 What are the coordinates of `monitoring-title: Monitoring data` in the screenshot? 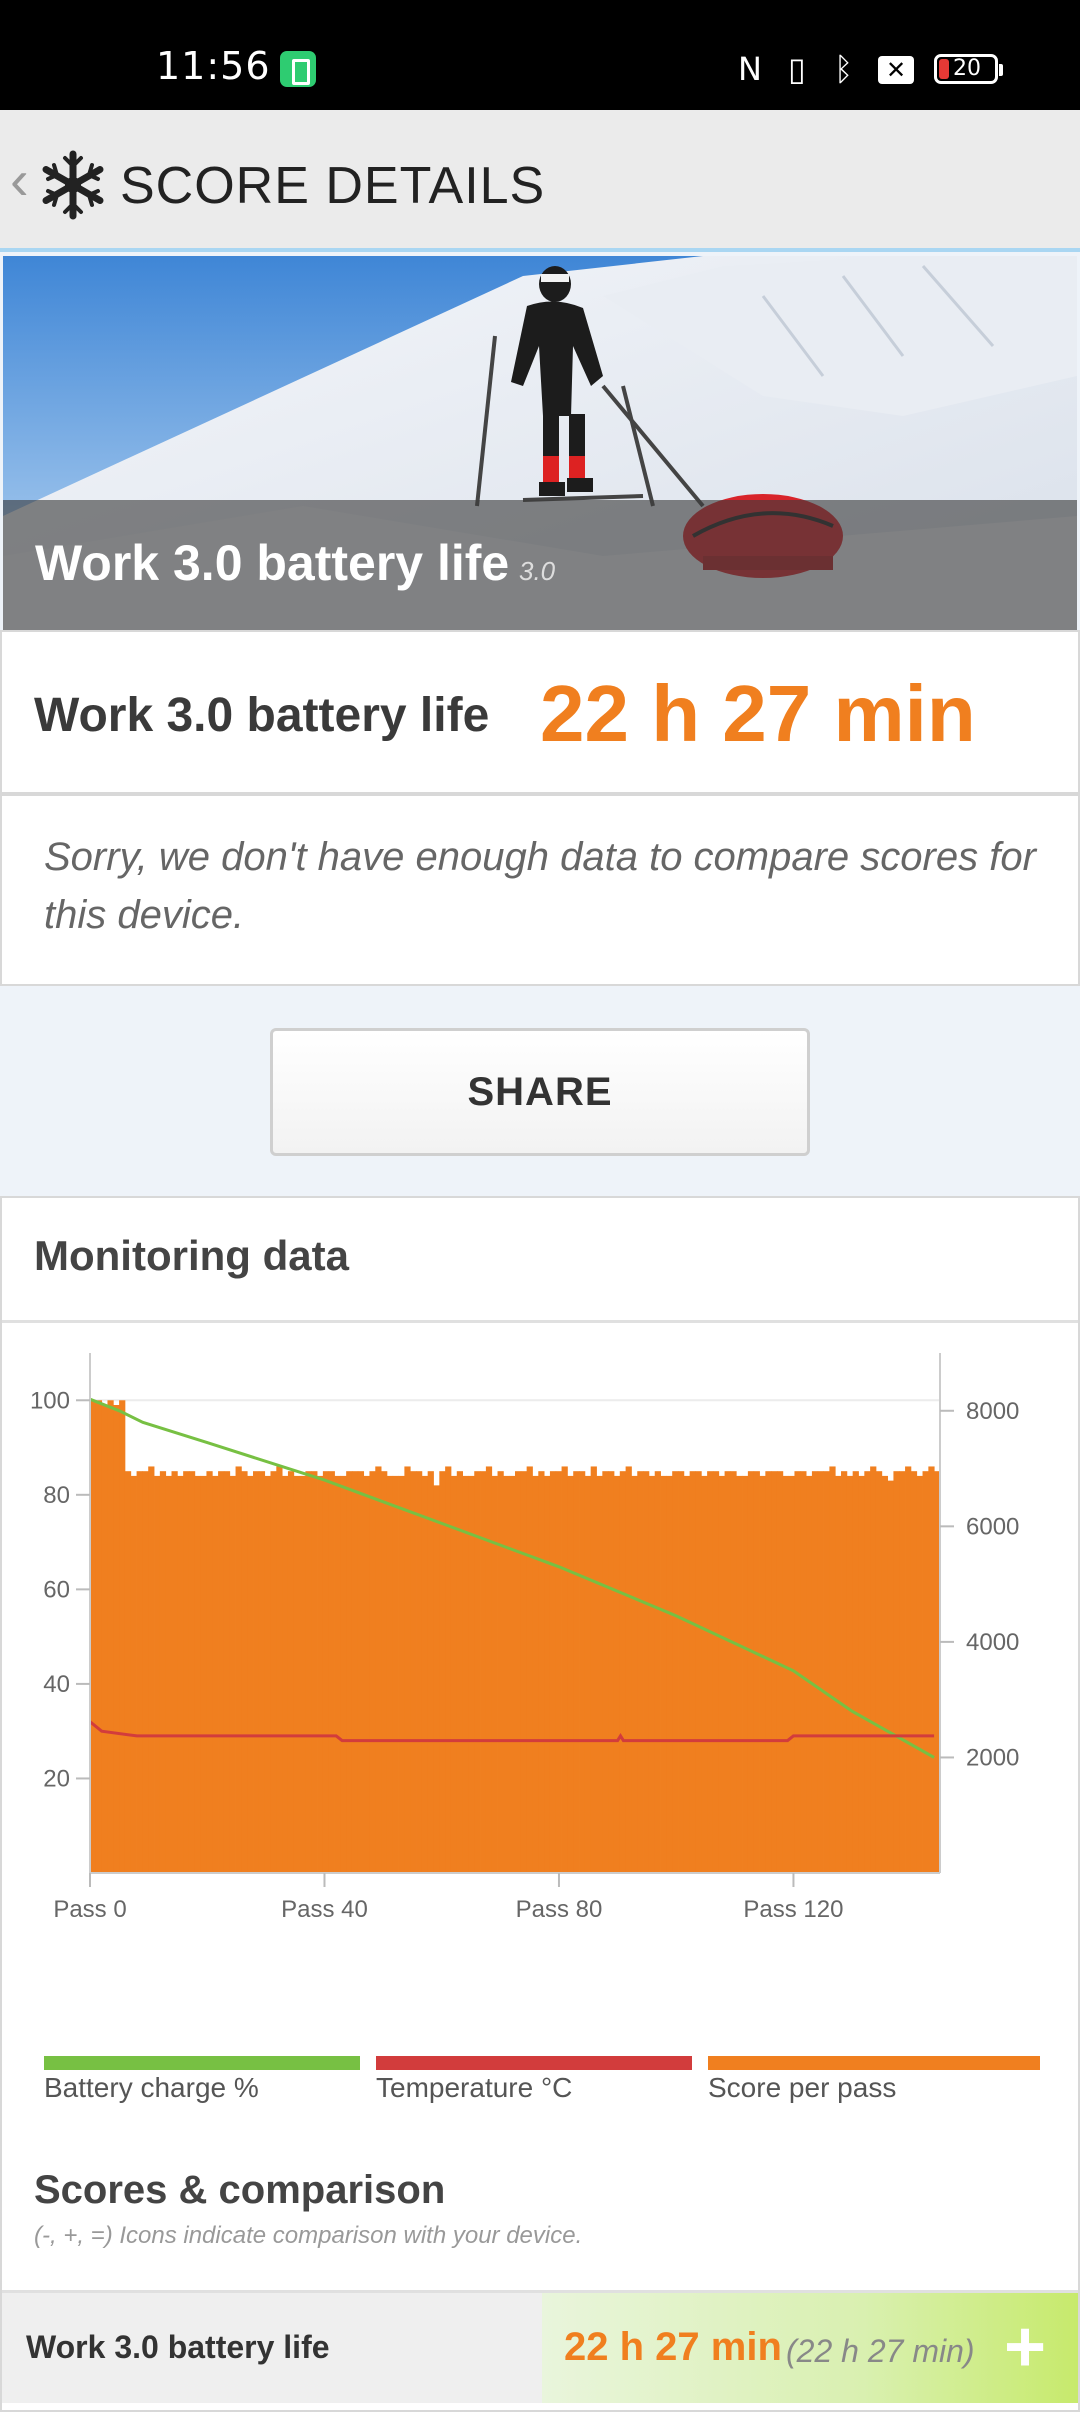 It's located at (191, 1255).